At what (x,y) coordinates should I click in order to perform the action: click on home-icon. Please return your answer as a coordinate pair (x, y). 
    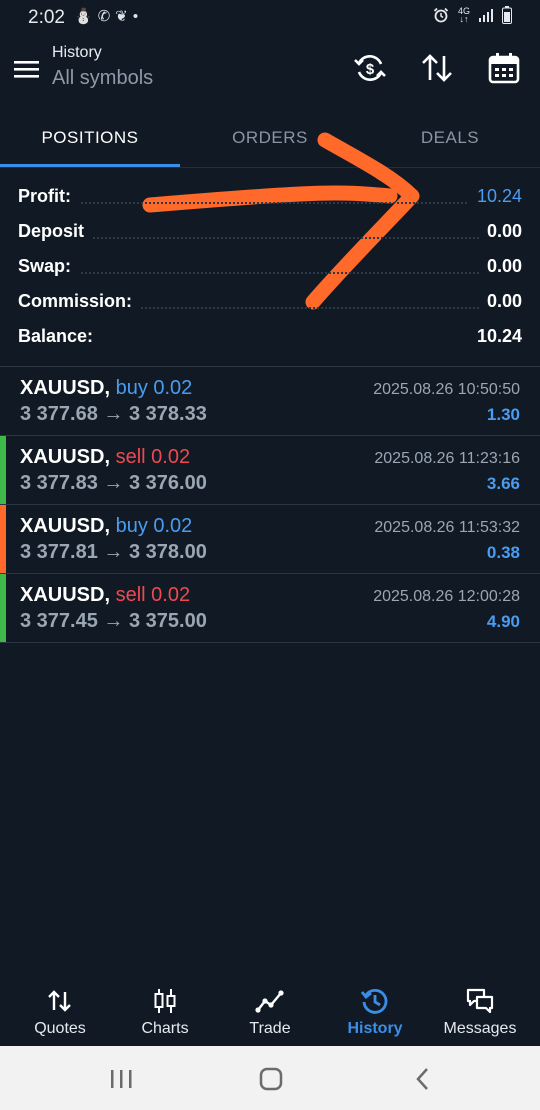
    Looking at the image, I should click on (271, 1079).